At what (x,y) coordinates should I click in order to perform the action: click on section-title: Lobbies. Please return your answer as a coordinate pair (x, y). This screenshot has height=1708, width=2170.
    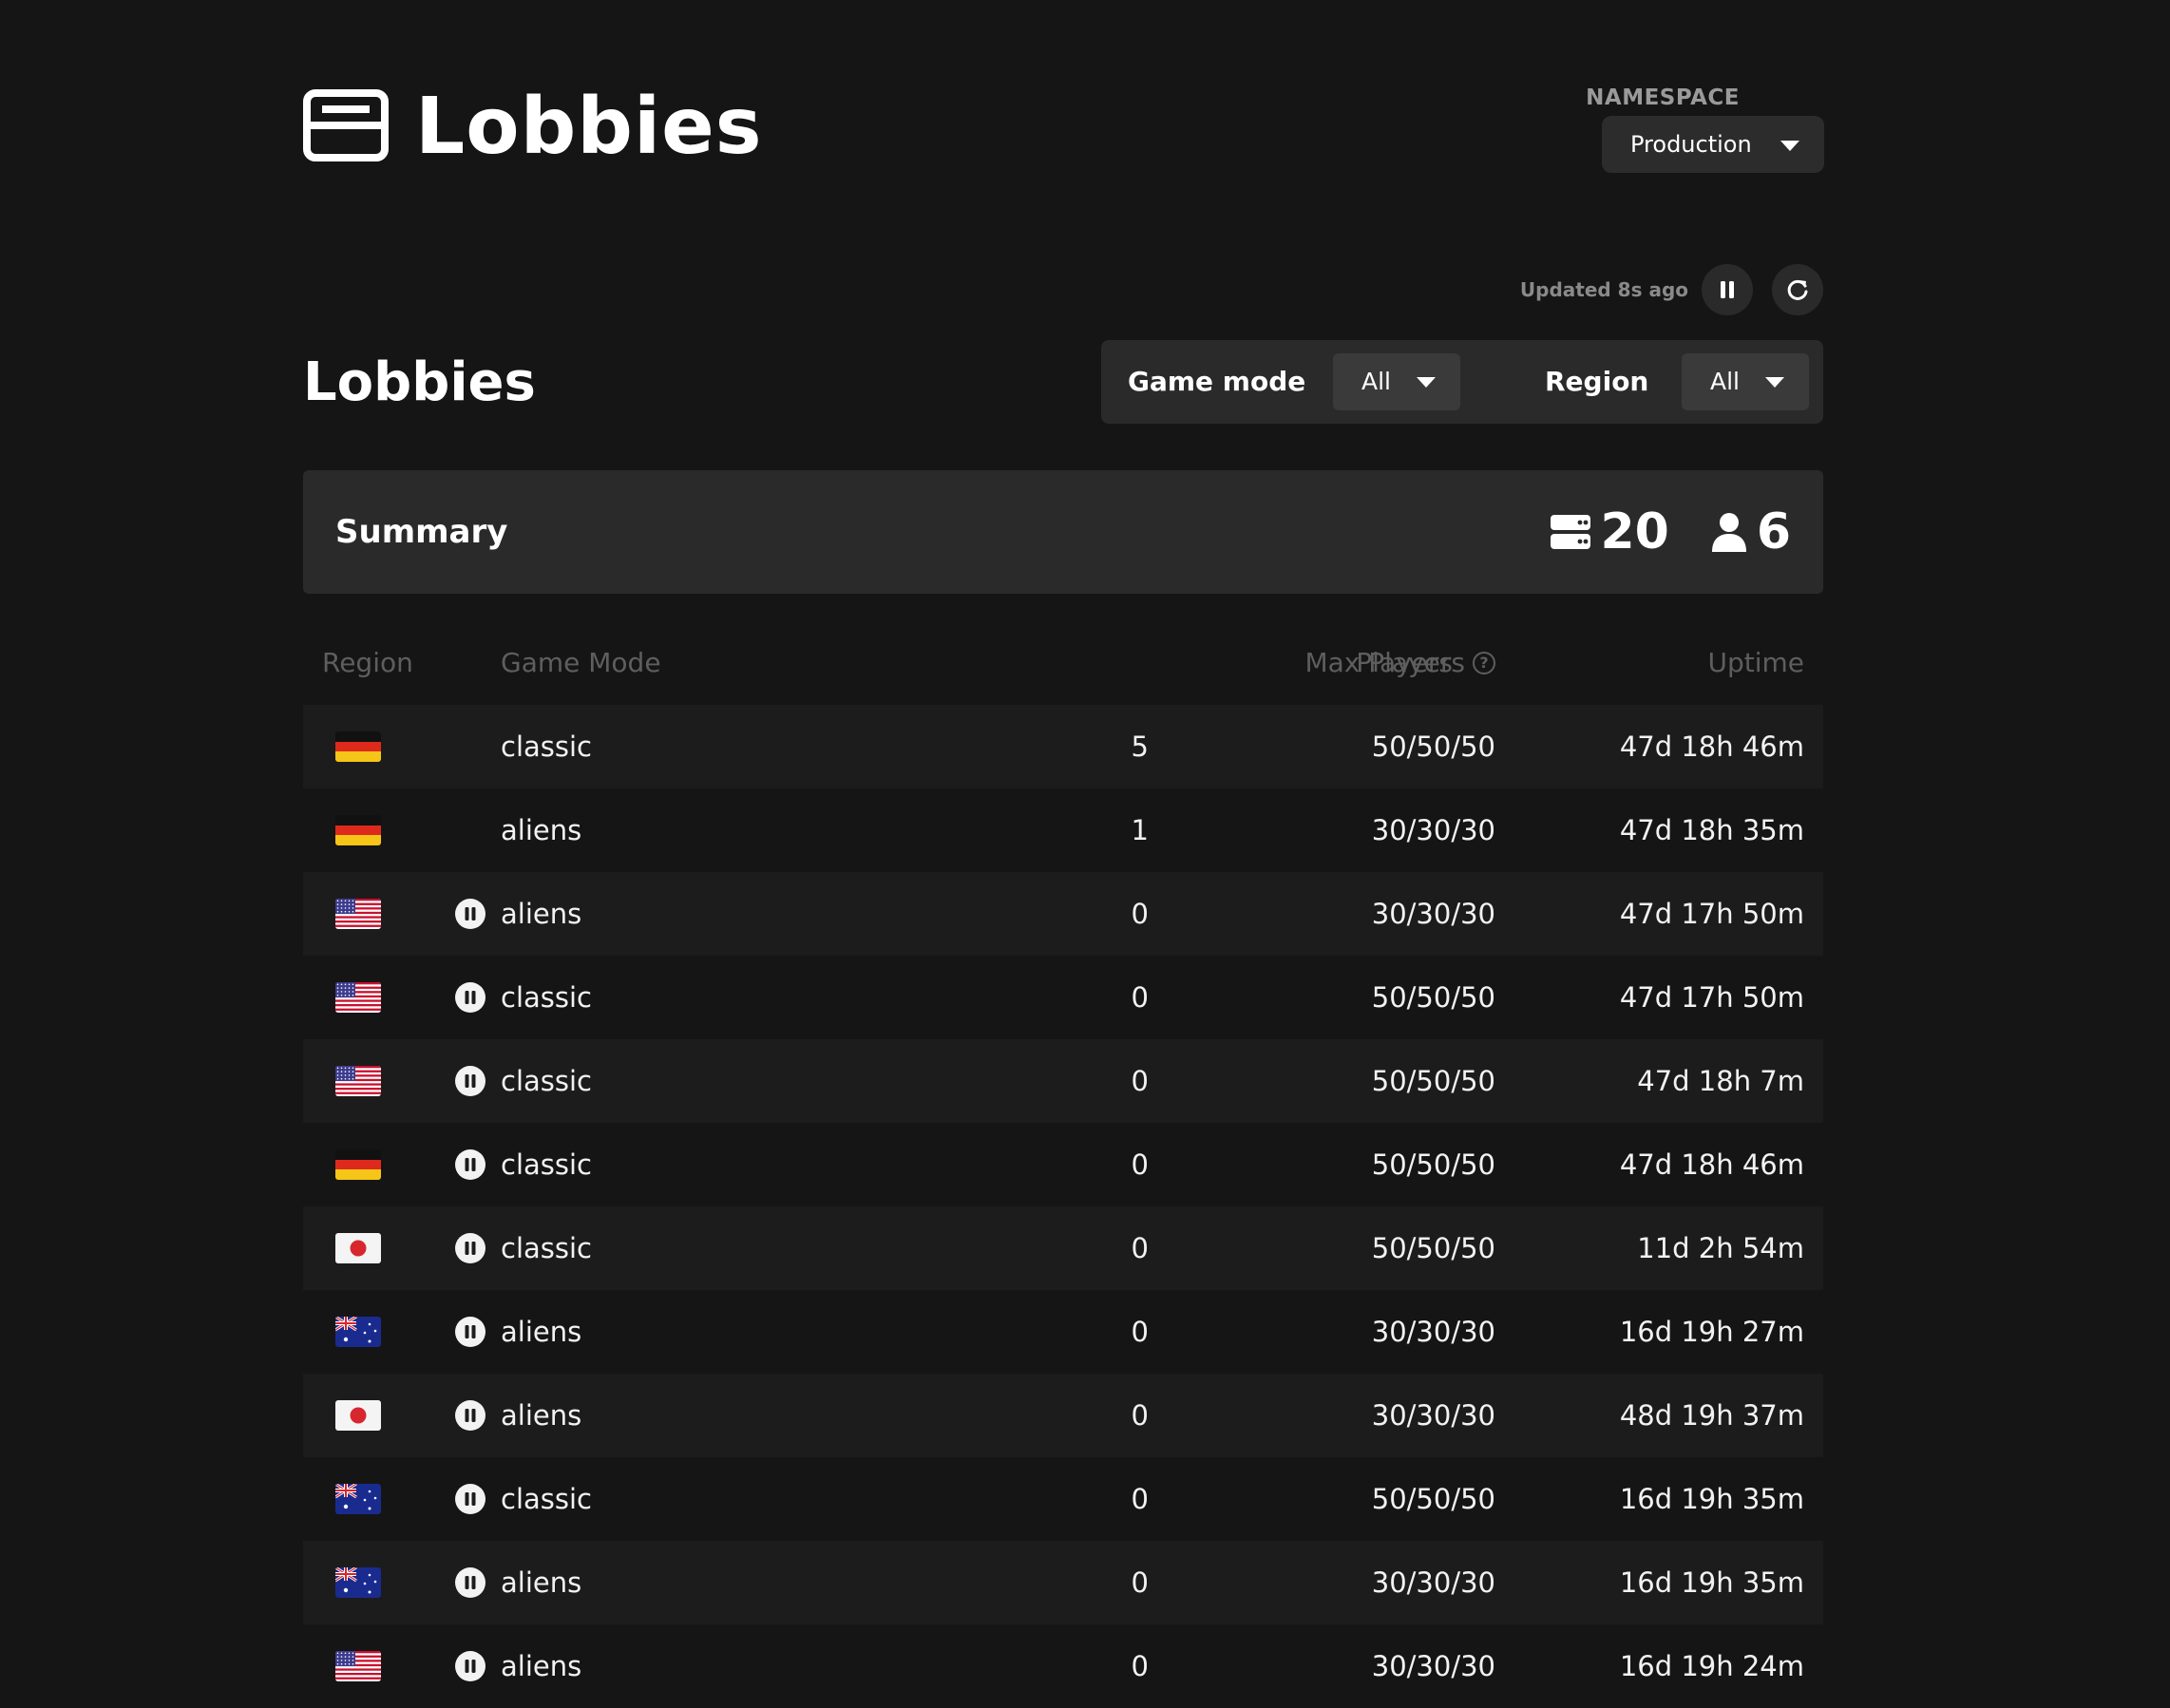
    Looking at the image, I should click on (419, 382).